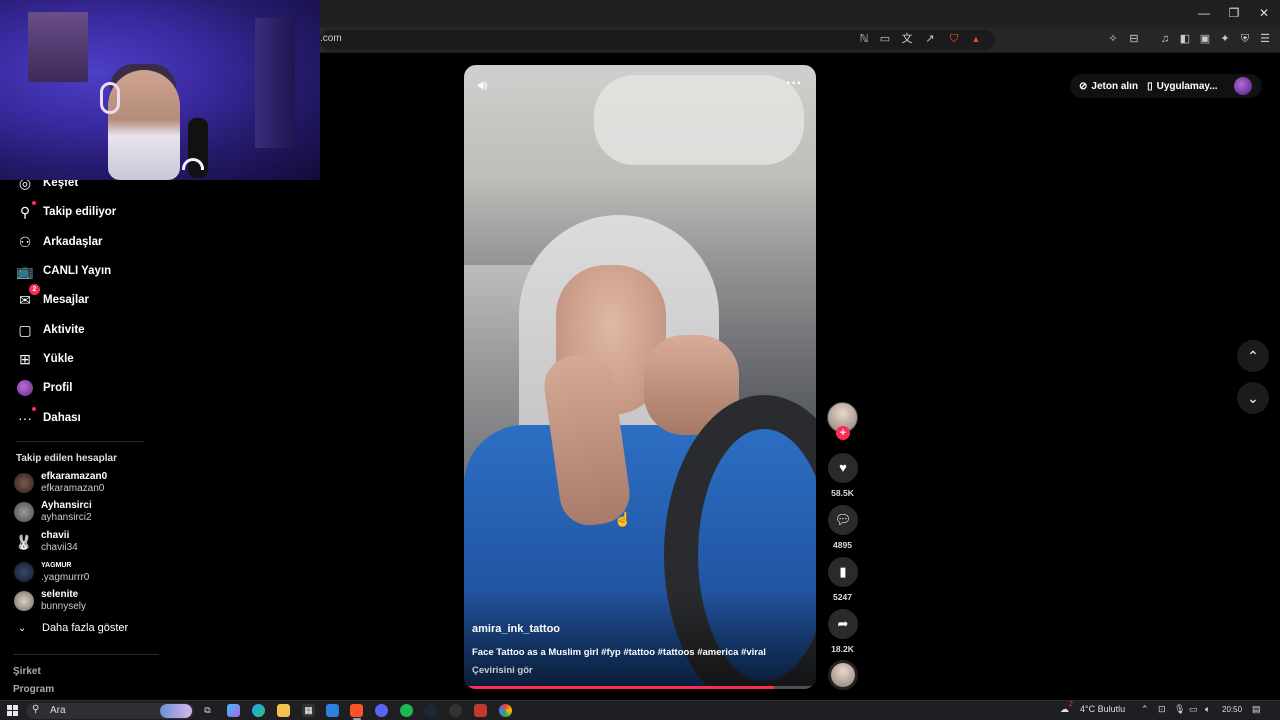 The height and width of the screenshot is (720, 1280). What do you see at coordinates (1165, 39) in the screenshot?
I see `media-icon: ♫` at bounding box center [1165, 39].